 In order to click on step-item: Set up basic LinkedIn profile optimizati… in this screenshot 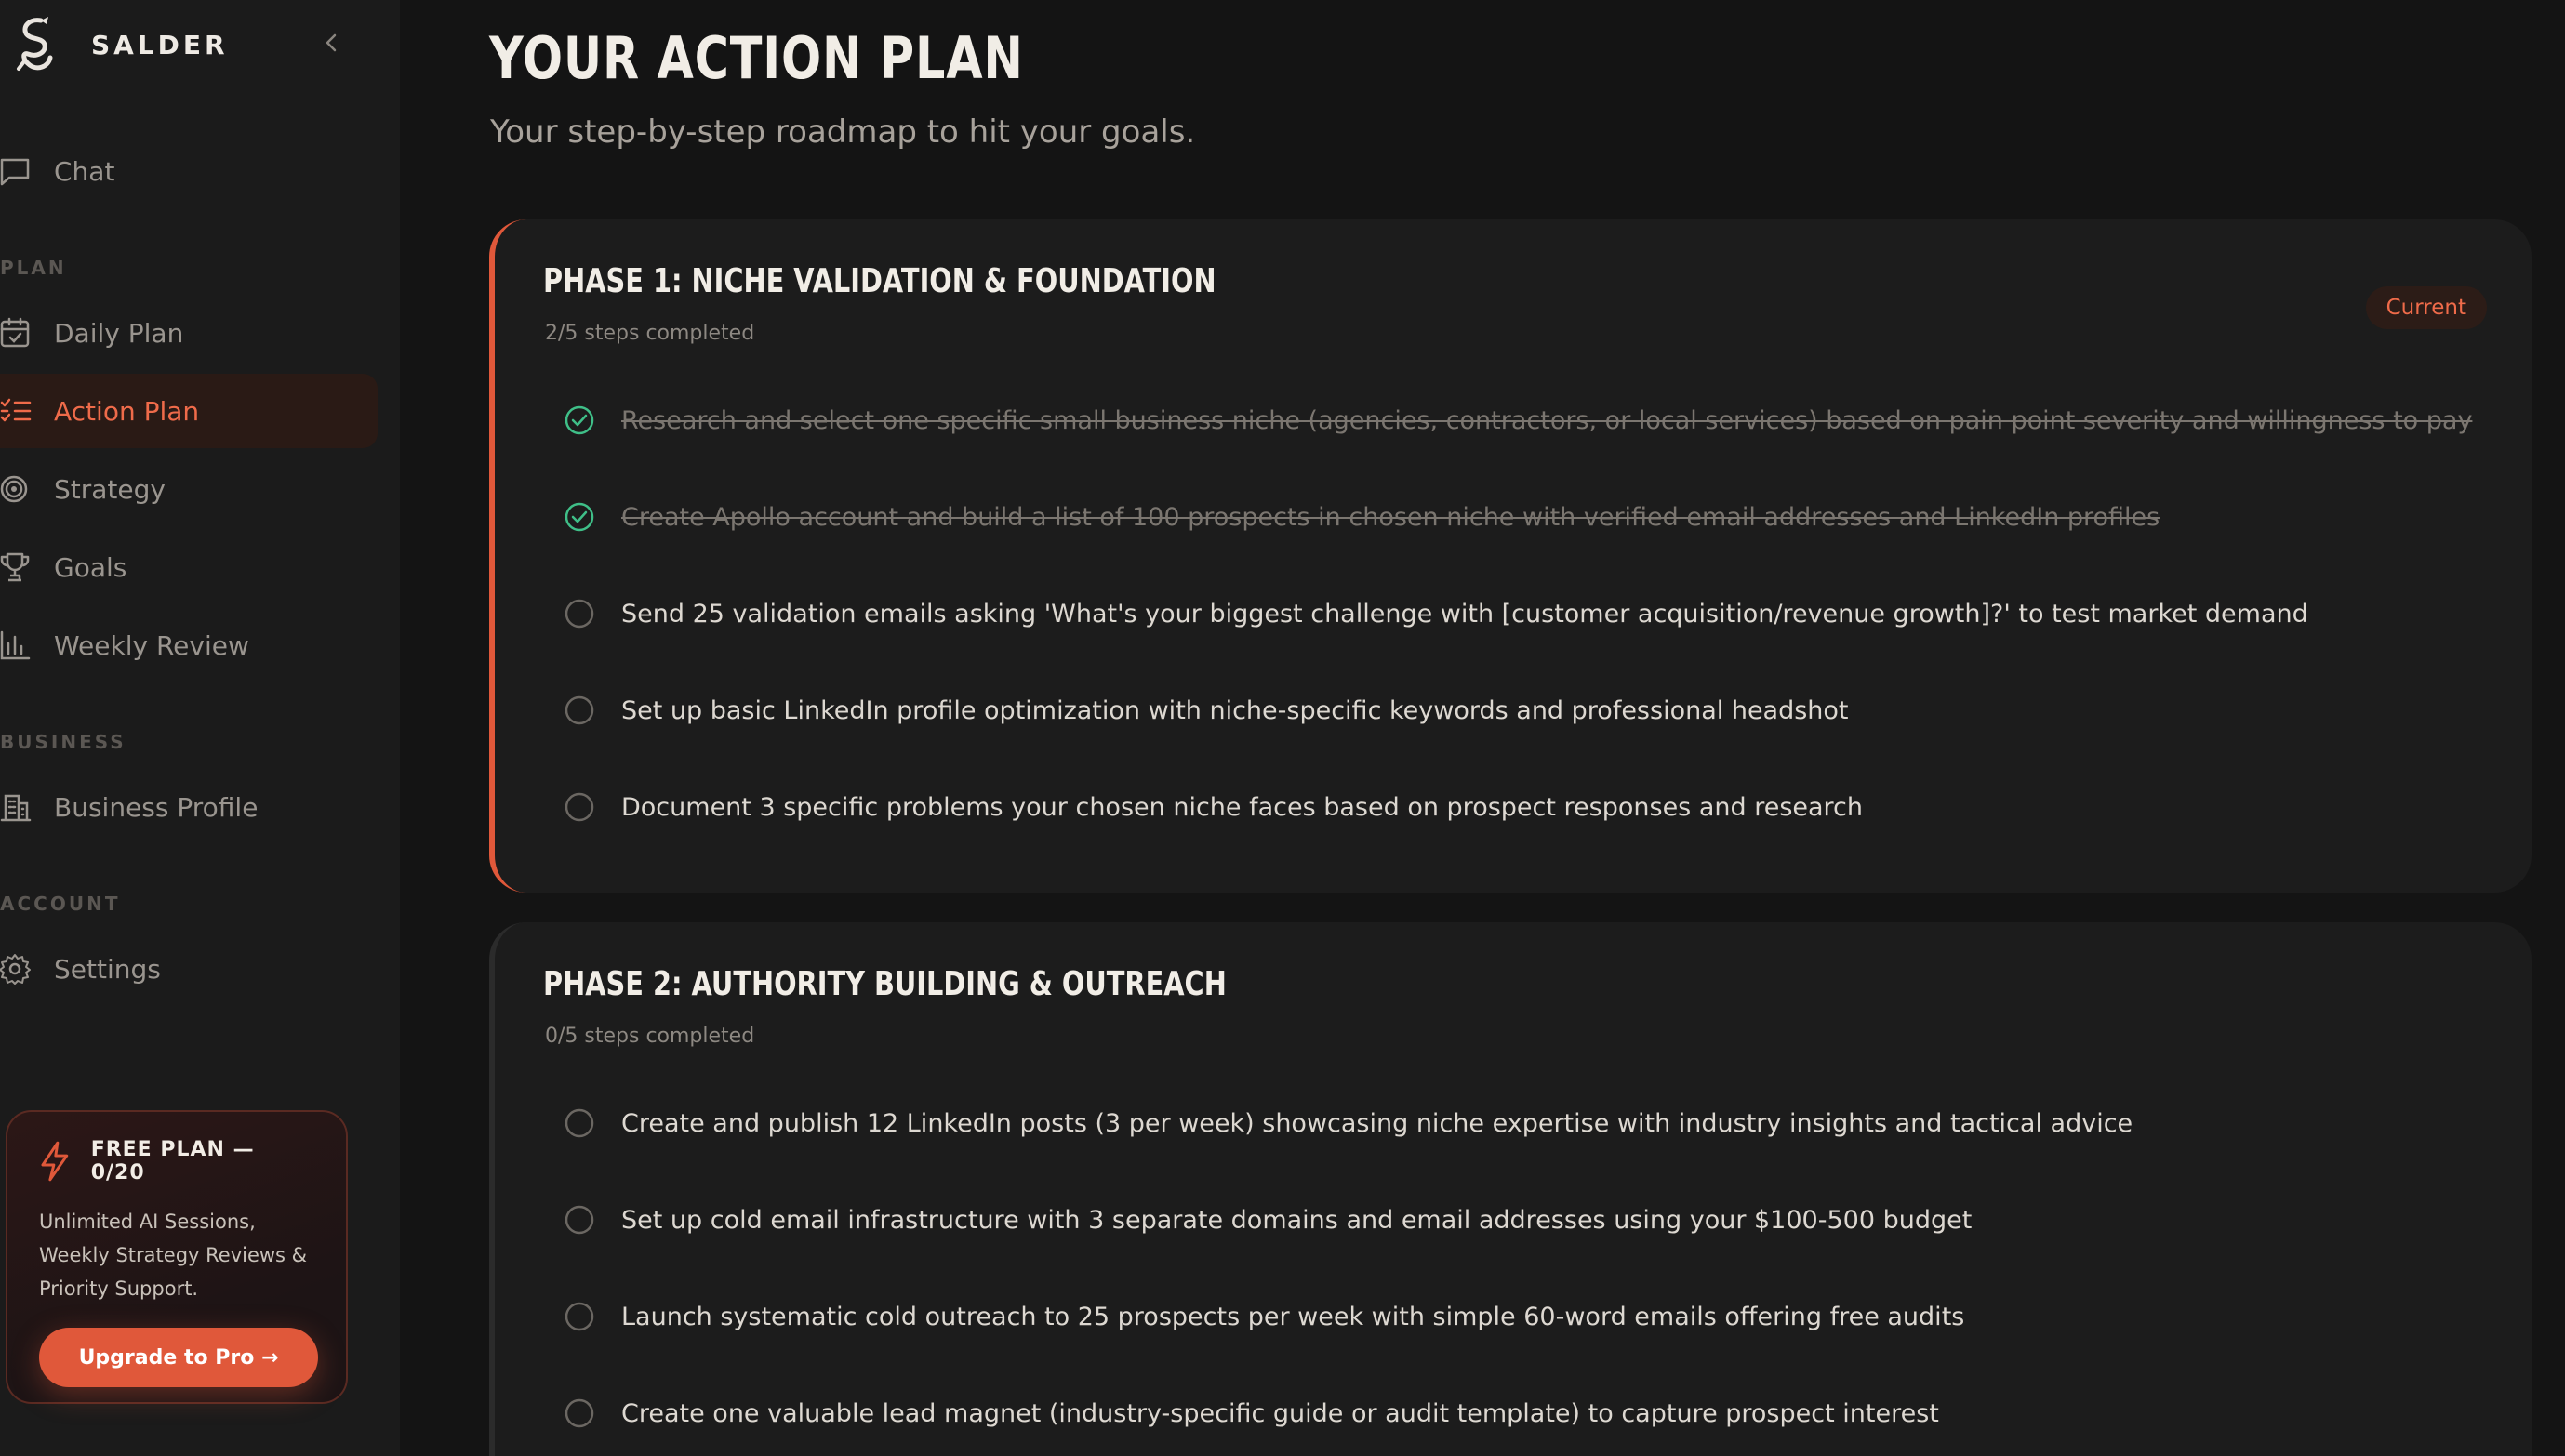, I will do `click(1206, 710)`.